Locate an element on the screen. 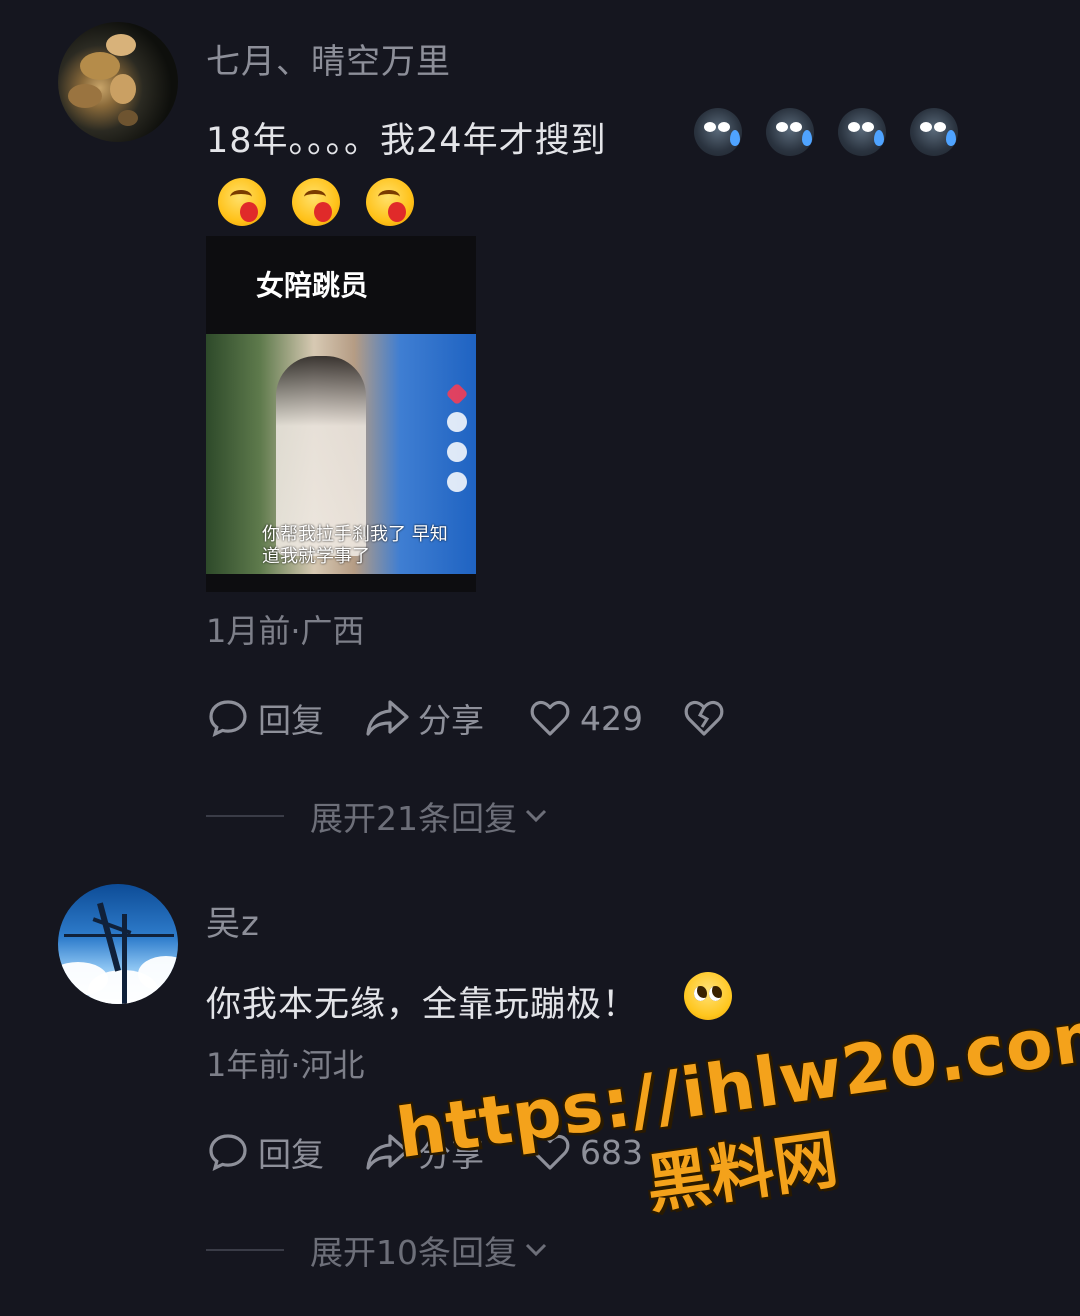  dislike-button is located at coordinates (704, 718).